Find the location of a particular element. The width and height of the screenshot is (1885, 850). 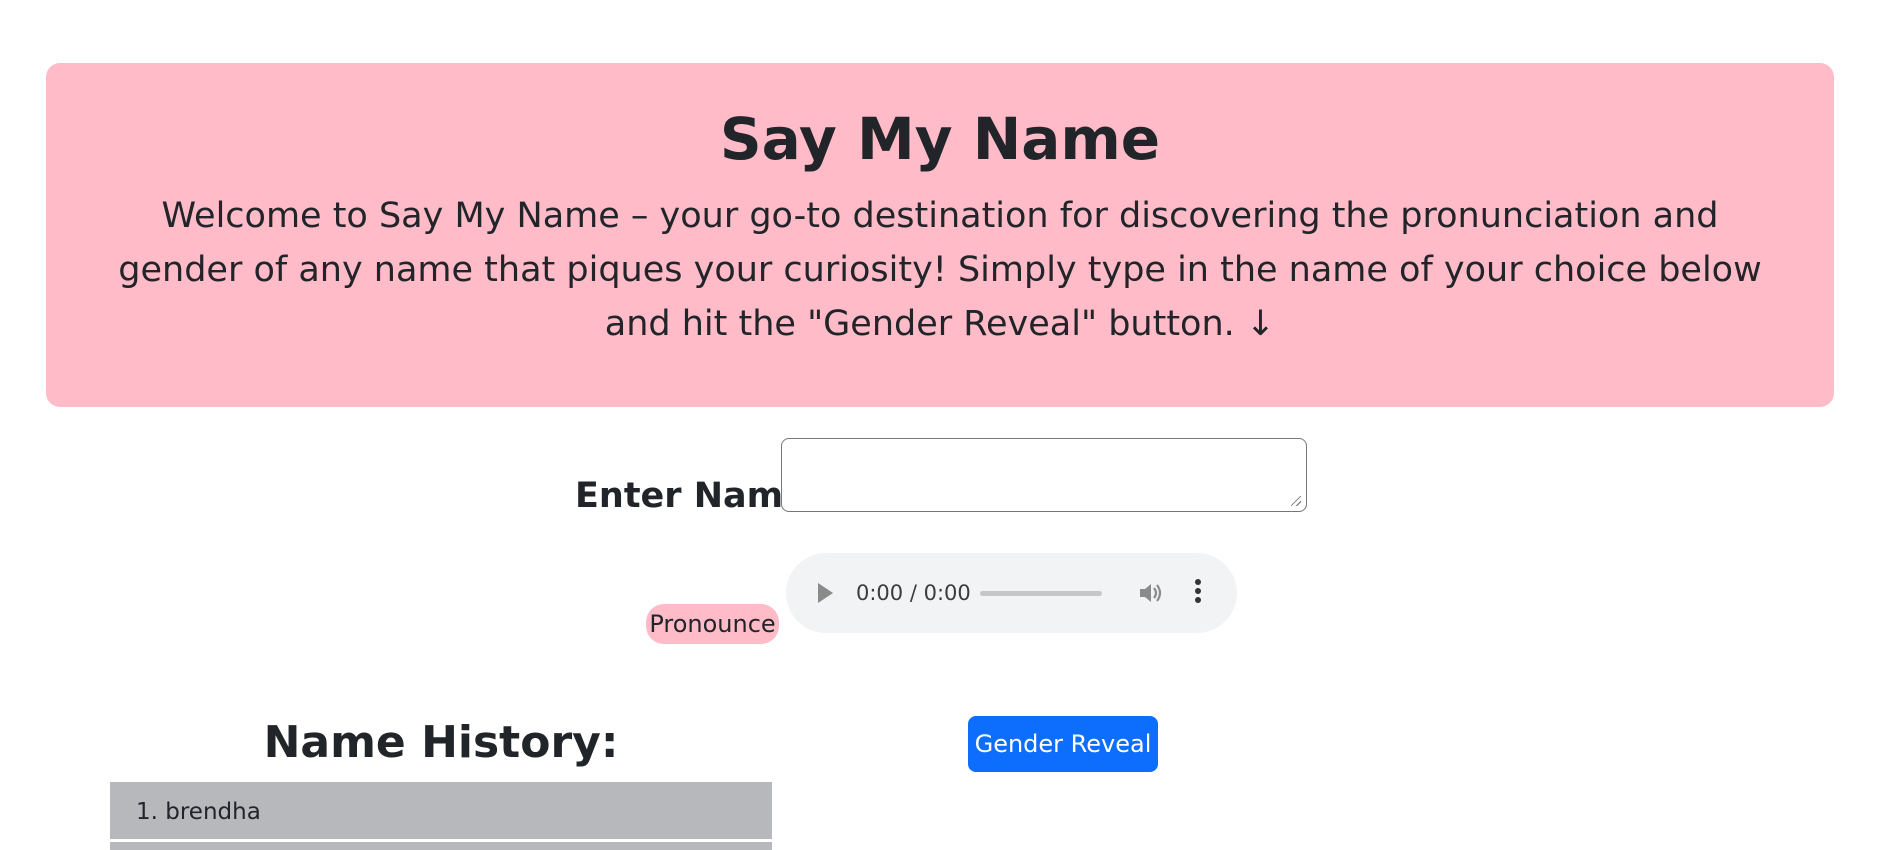

page-title: Say My Name is located at coordinates (940, 139).